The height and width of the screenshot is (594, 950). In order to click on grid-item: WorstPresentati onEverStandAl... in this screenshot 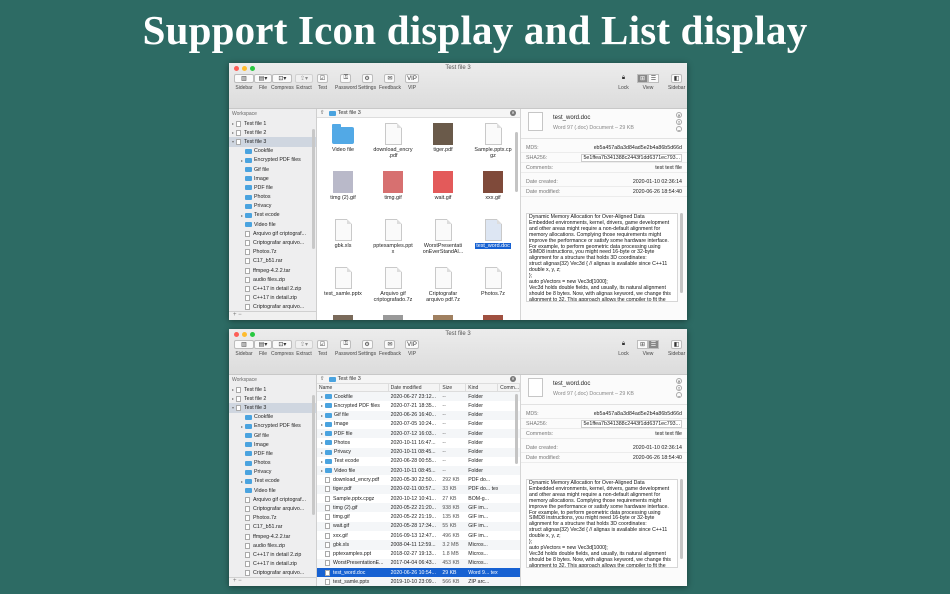, I will do `click(443, 237)`.